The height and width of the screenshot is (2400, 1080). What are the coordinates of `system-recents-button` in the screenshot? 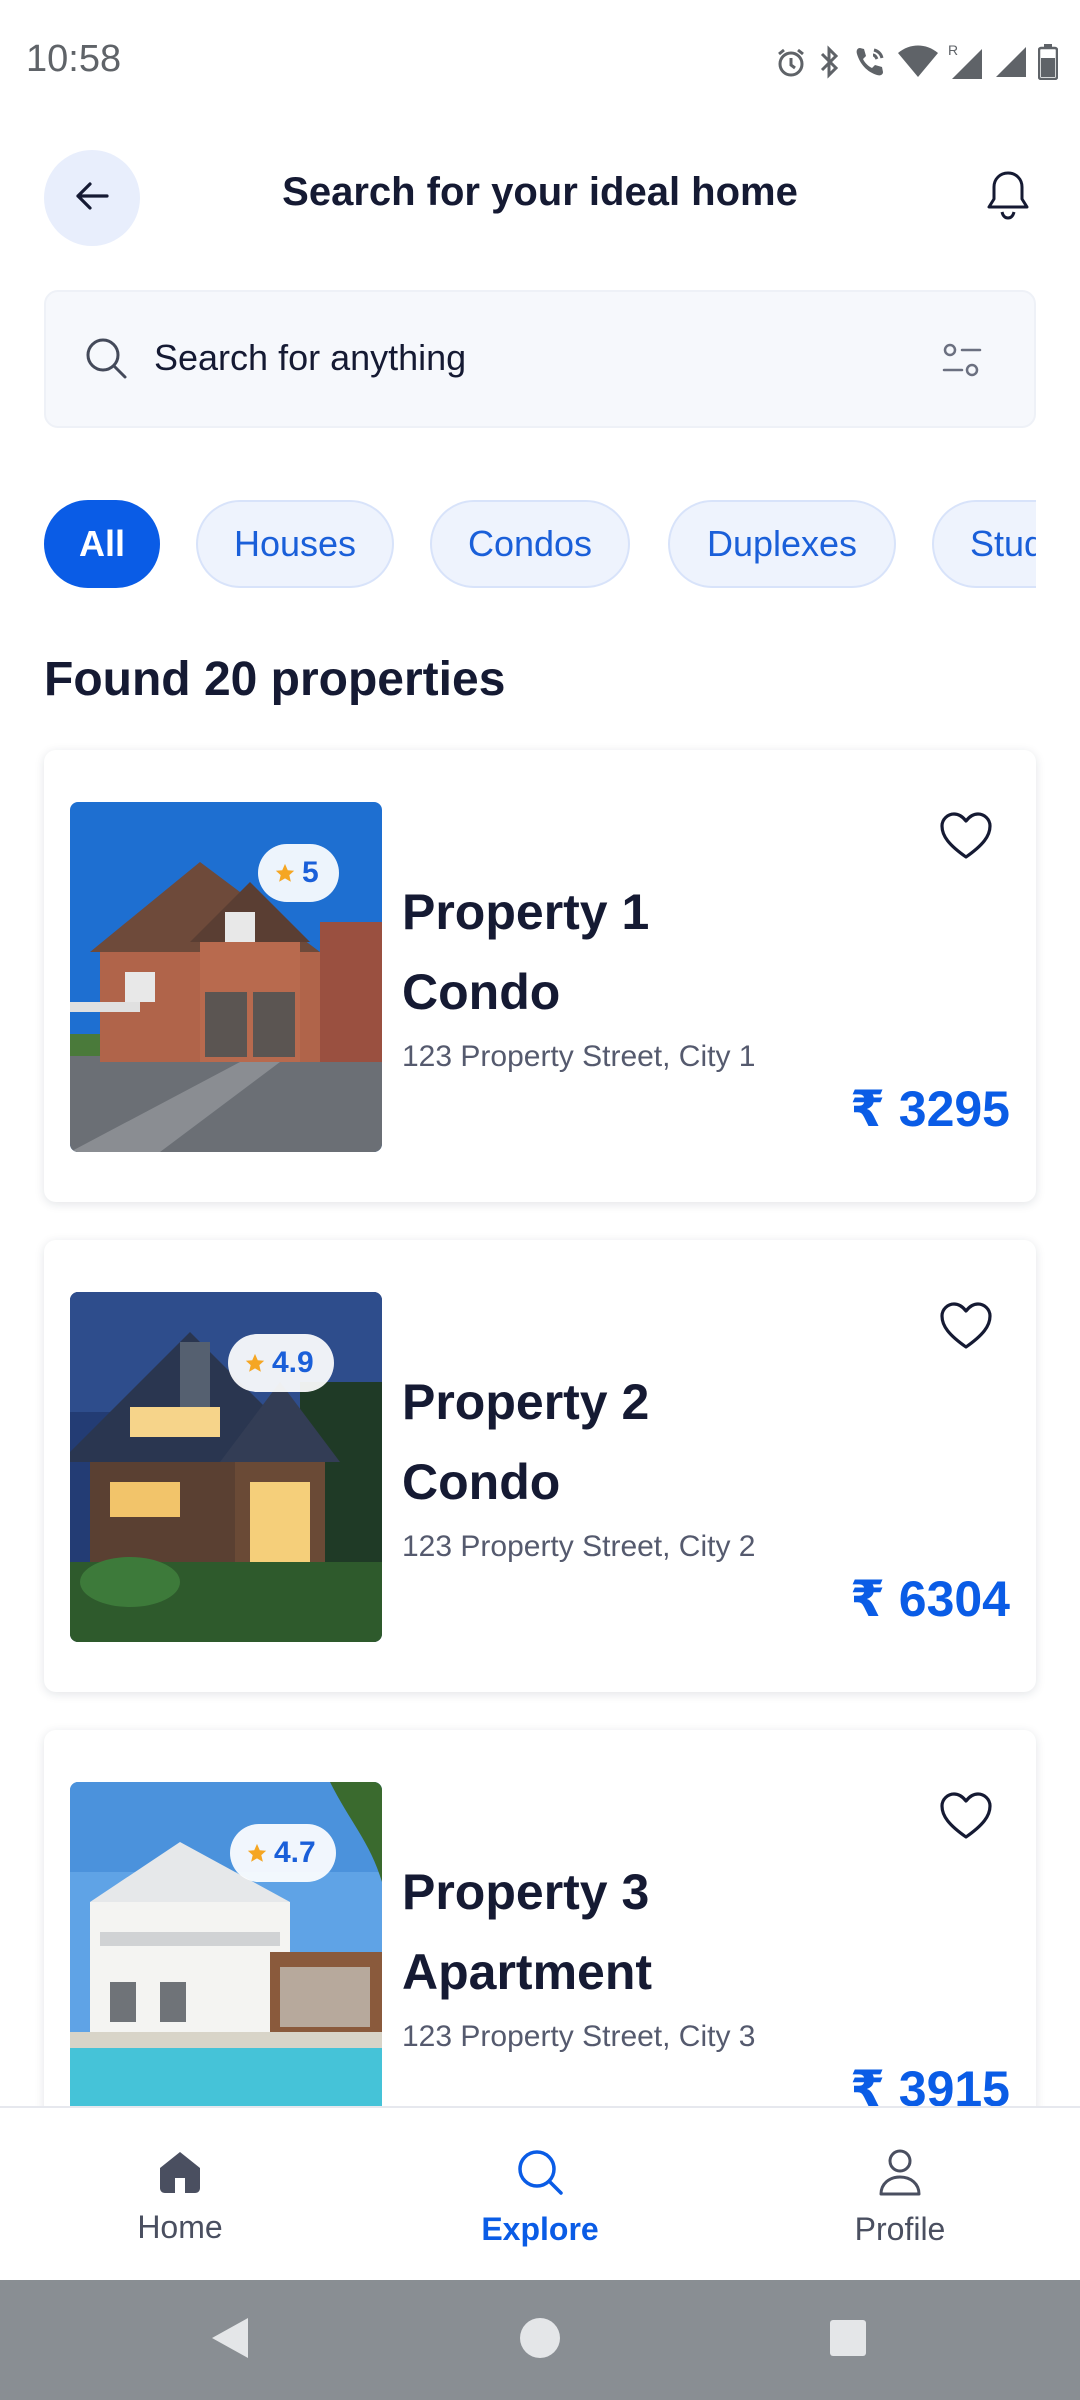 It's located at (848, 2340).